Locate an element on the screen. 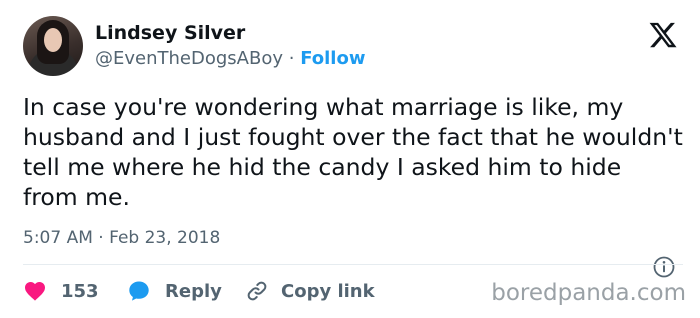 This screenshot has height=318, width=700. reply-bubble-icon is located at coordinates (139, 291).